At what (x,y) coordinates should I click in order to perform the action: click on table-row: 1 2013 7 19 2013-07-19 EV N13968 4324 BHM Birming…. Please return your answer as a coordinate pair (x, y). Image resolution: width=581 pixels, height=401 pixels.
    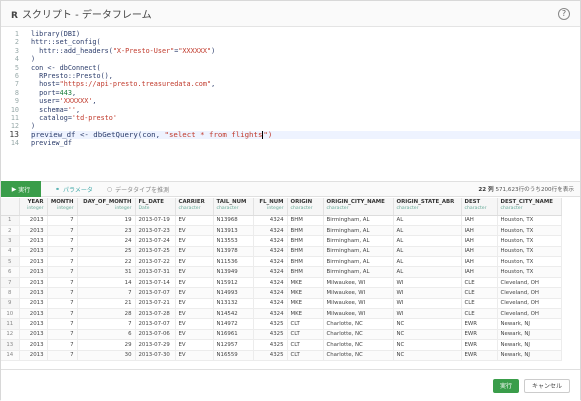
    Looking at the image, I should click on (281, 220).